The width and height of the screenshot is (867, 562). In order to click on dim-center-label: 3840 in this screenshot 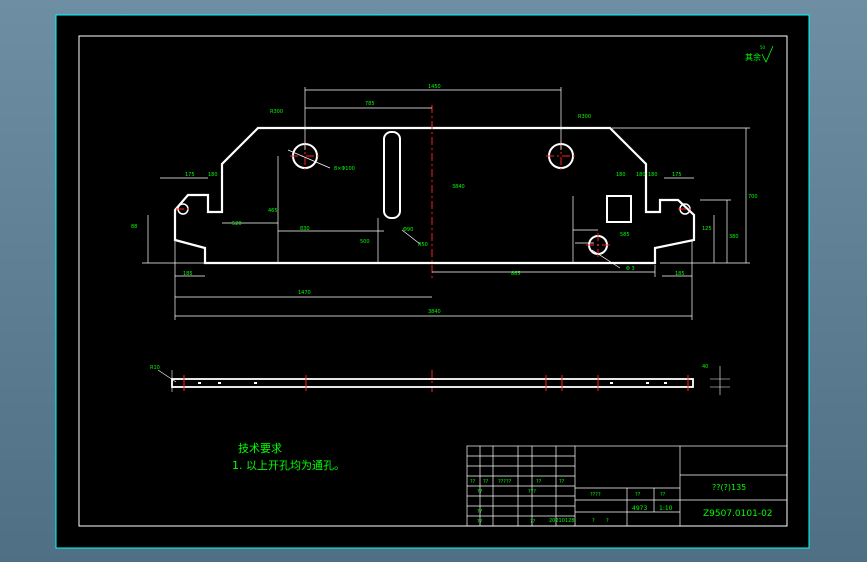, I will do `click(458, 187)`.